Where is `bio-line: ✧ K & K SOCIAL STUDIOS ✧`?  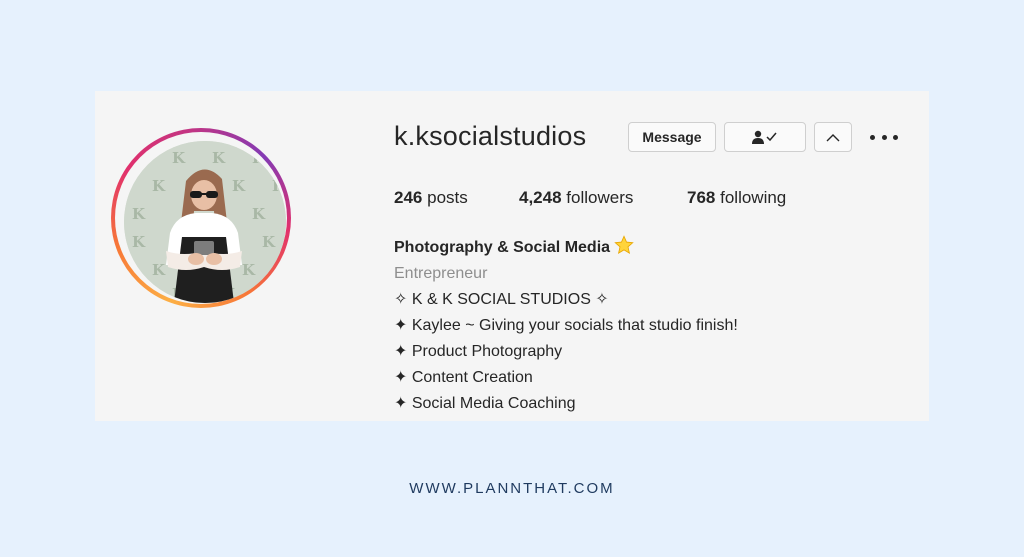 bio-line: ✧ K & K SOCIAL STUDIOS ✧ is located at coordinates (501, 299).